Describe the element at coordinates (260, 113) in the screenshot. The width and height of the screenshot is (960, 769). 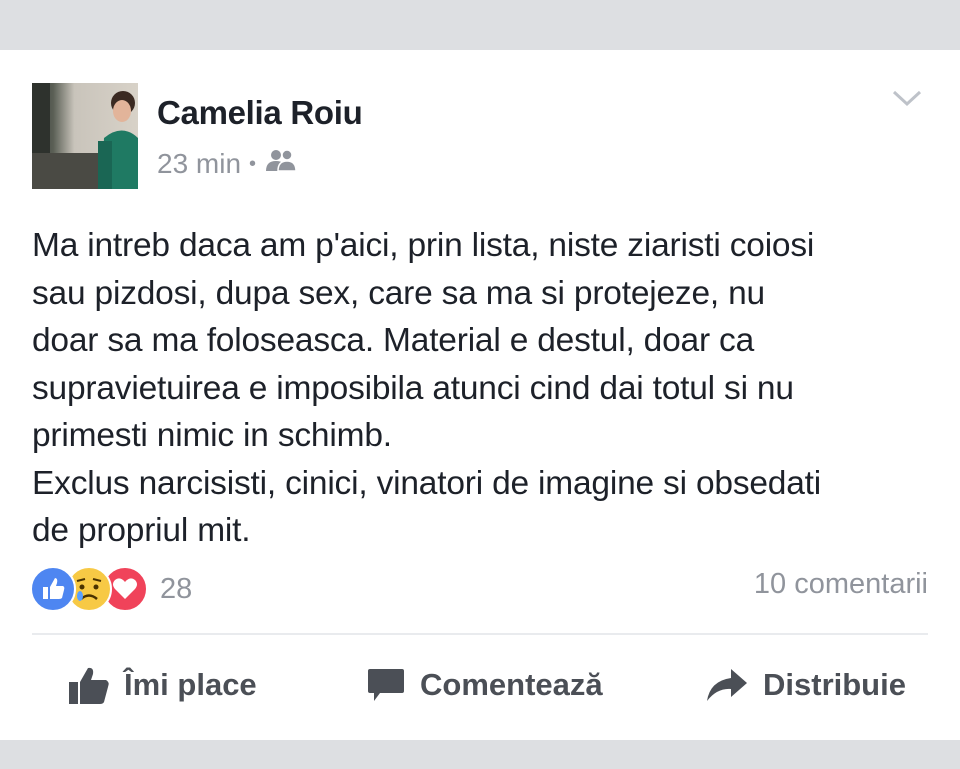
I see `author-name: Camelia Roiu` at that location.